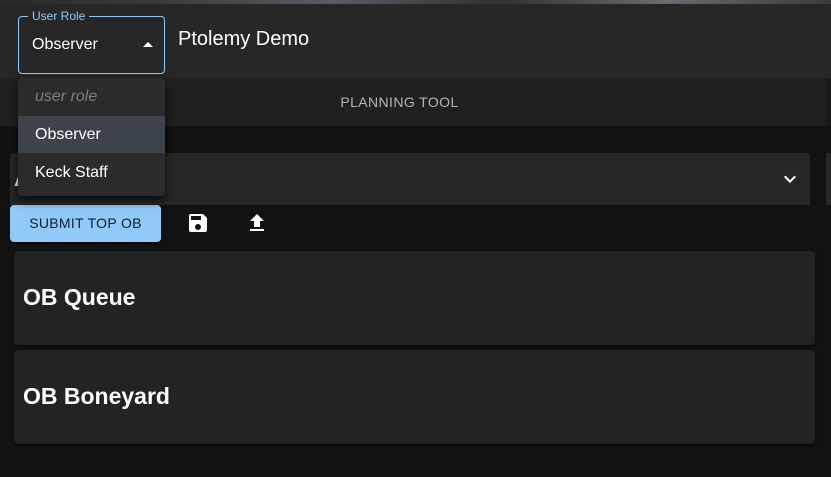 The image size is (831, 477). What do you see at coordinates (257, 223) in the screenshot?
I see `upload-icon` at bounding box center [257, 223].